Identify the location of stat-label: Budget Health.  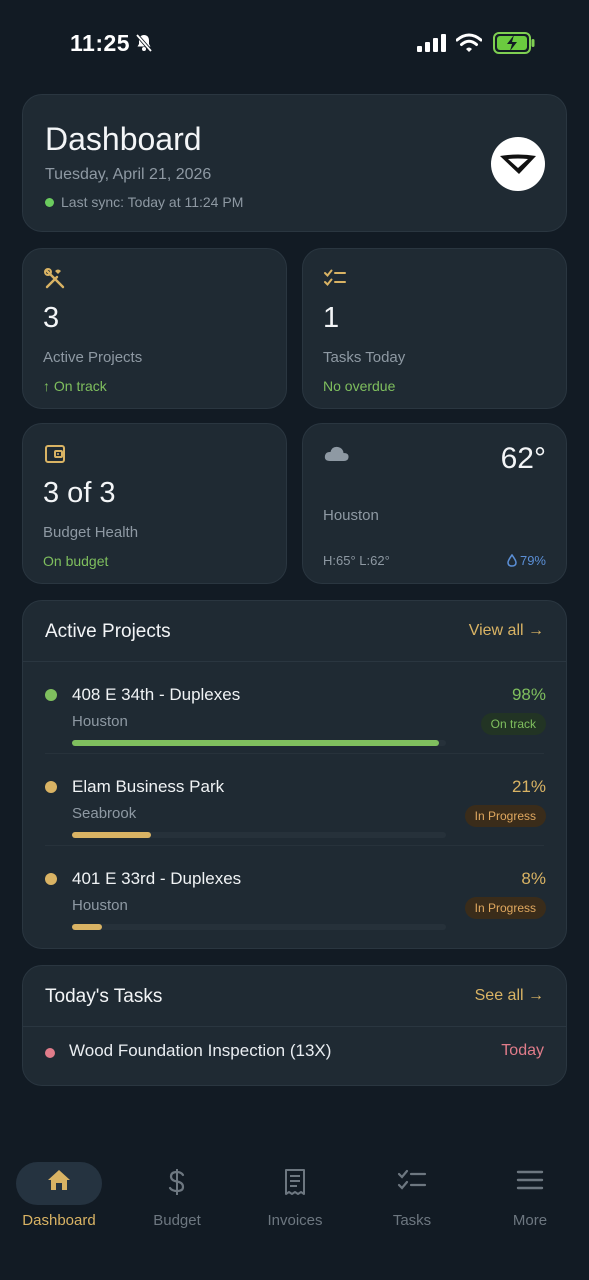
(91, 532).